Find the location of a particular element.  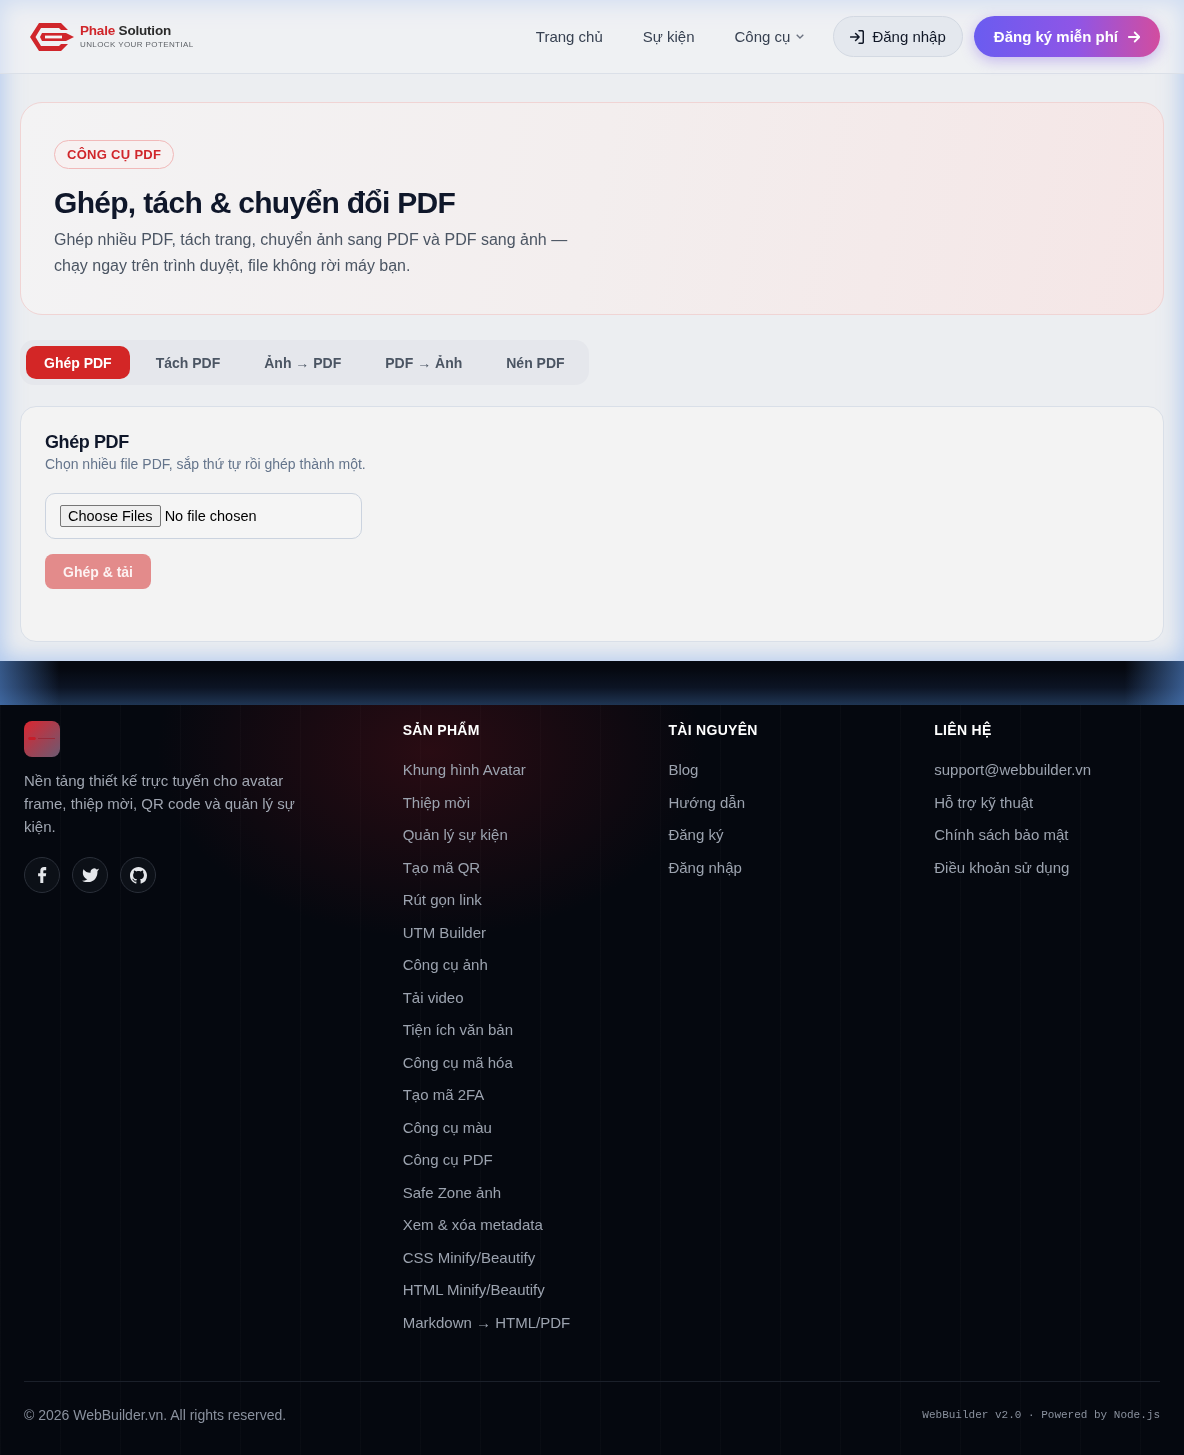

footer-column-heading: SẢN PHẨM is located at coordinates (441, 730).